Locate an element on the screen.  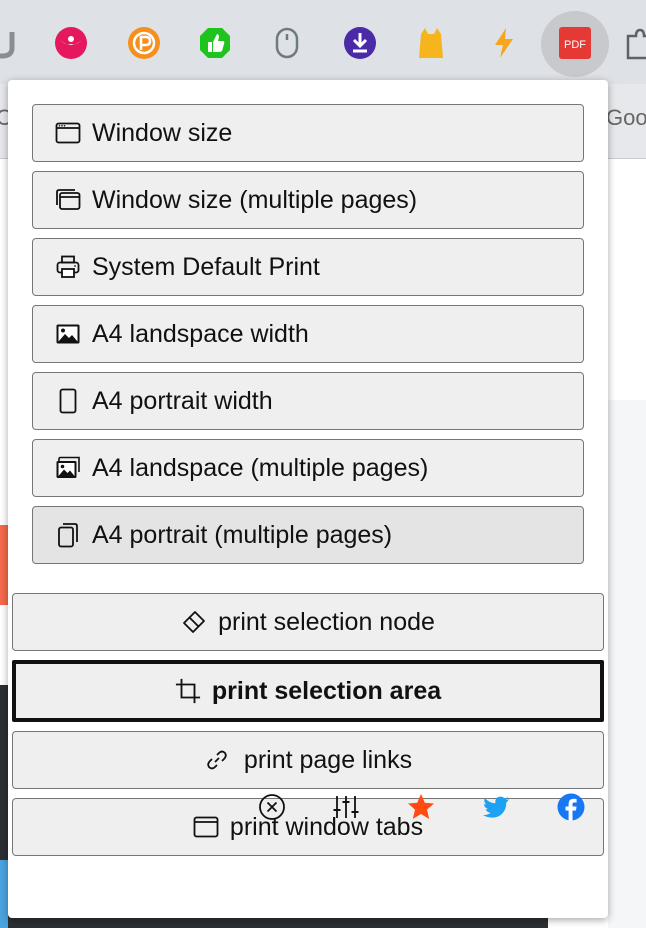
option-a4-landscape-width: A4 landspace width is located at coordinates (308, 334).